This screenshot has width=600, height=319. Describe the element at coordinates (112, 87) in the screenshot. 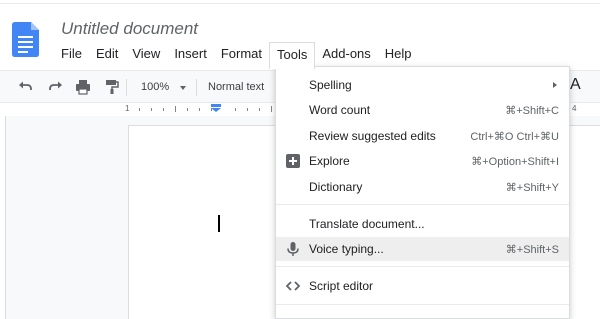

I see `paint-format-icon` at that location.